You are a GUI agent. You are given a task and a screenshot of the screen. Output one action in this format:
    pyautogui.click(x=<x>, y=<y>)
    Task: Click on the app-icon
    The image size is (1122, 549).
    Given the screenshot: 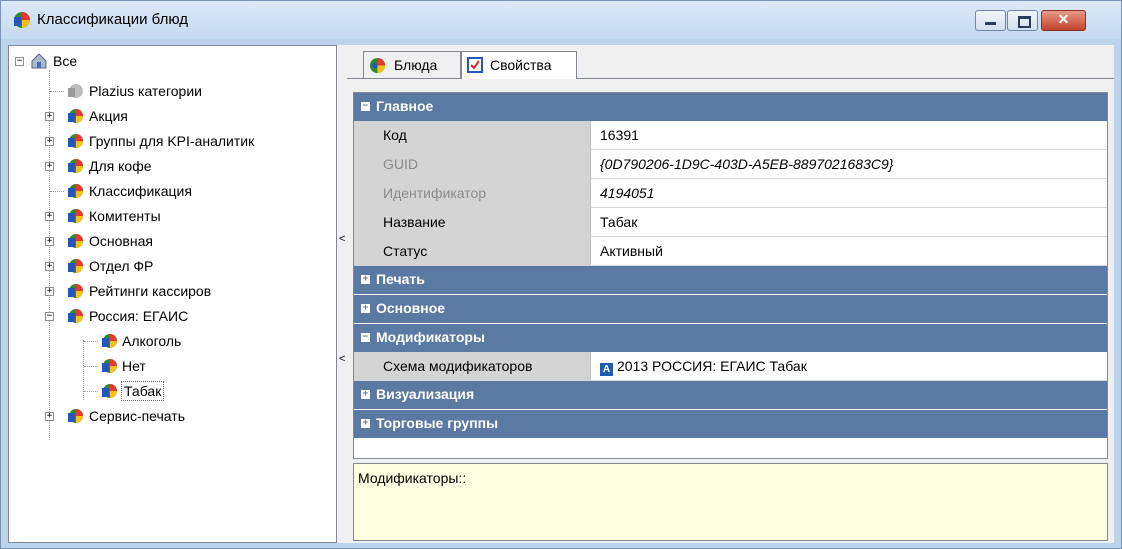 What is the action you would take?
    pyautogui.click(x=22, y=20)
    